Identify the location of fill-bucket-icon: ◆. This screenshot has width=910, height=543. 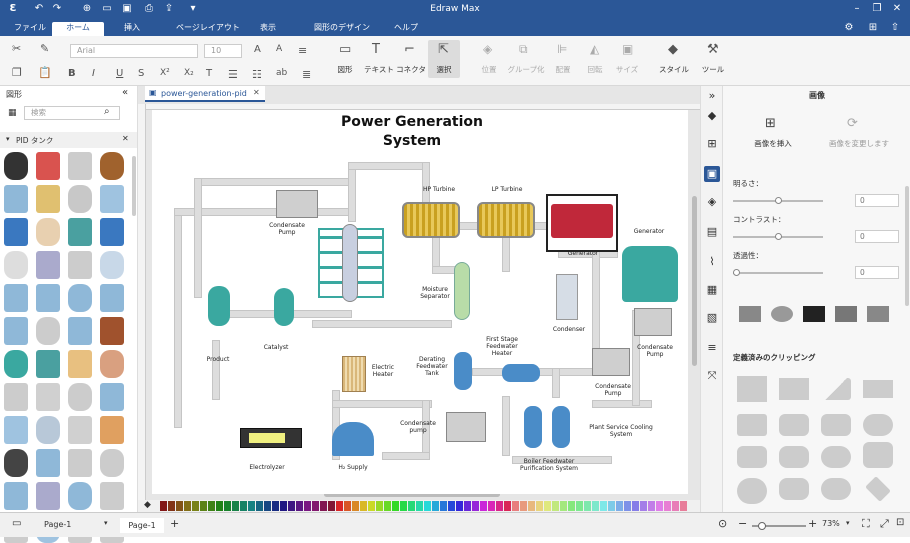
(147, 505).